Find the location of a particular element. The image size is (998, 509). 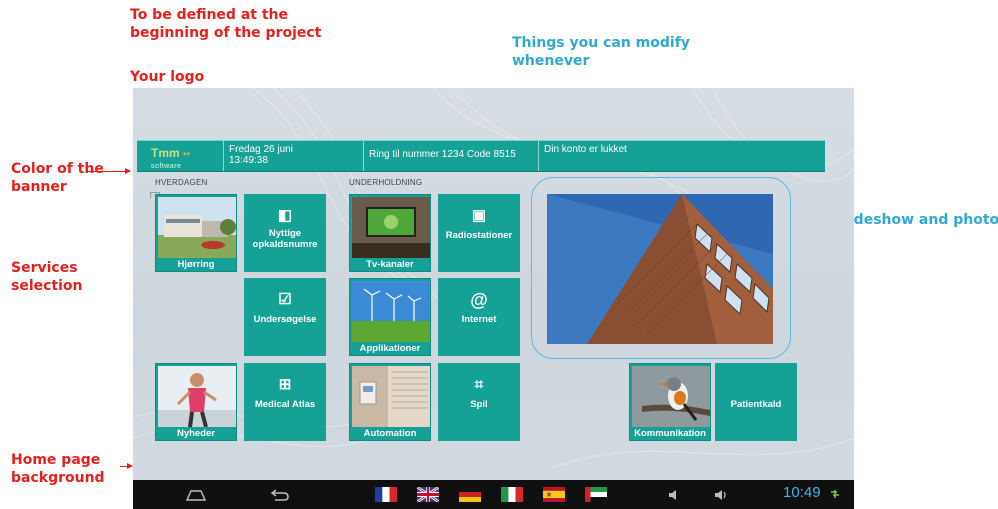

banner-time: 13:49:38 is located at coordinates (248, 160).